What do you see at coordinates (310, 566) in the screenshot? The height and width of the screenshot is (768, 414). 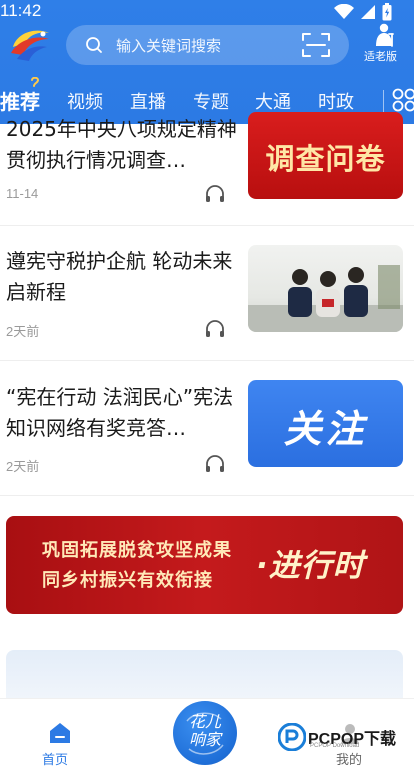 I see `banner-accent: ·进行时` at bounding box center [310, 566].